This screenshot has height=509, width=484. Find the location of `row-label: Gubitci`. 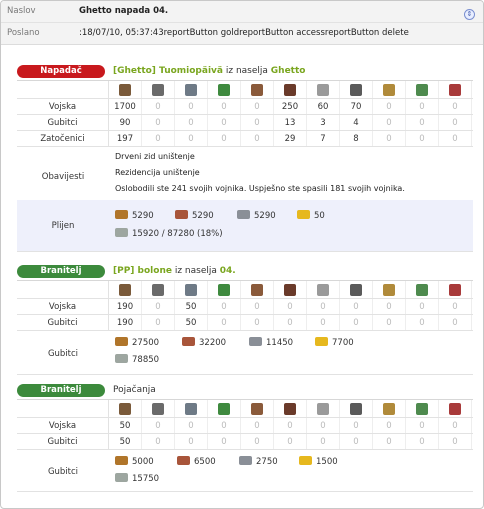

row-label: Gubitci is located at coordinates (63, 122).